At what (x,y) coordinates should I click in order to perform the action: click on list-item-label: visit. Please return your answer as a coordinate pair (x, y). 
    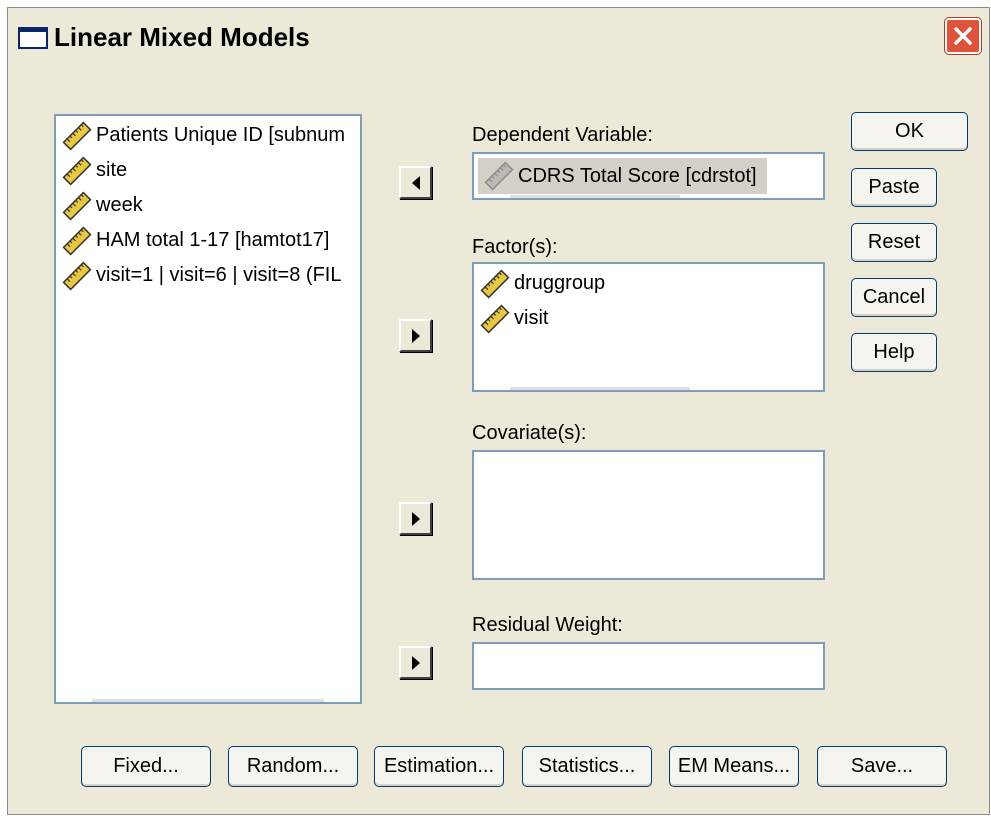
    Looking at the image, I should click on (531, 318).